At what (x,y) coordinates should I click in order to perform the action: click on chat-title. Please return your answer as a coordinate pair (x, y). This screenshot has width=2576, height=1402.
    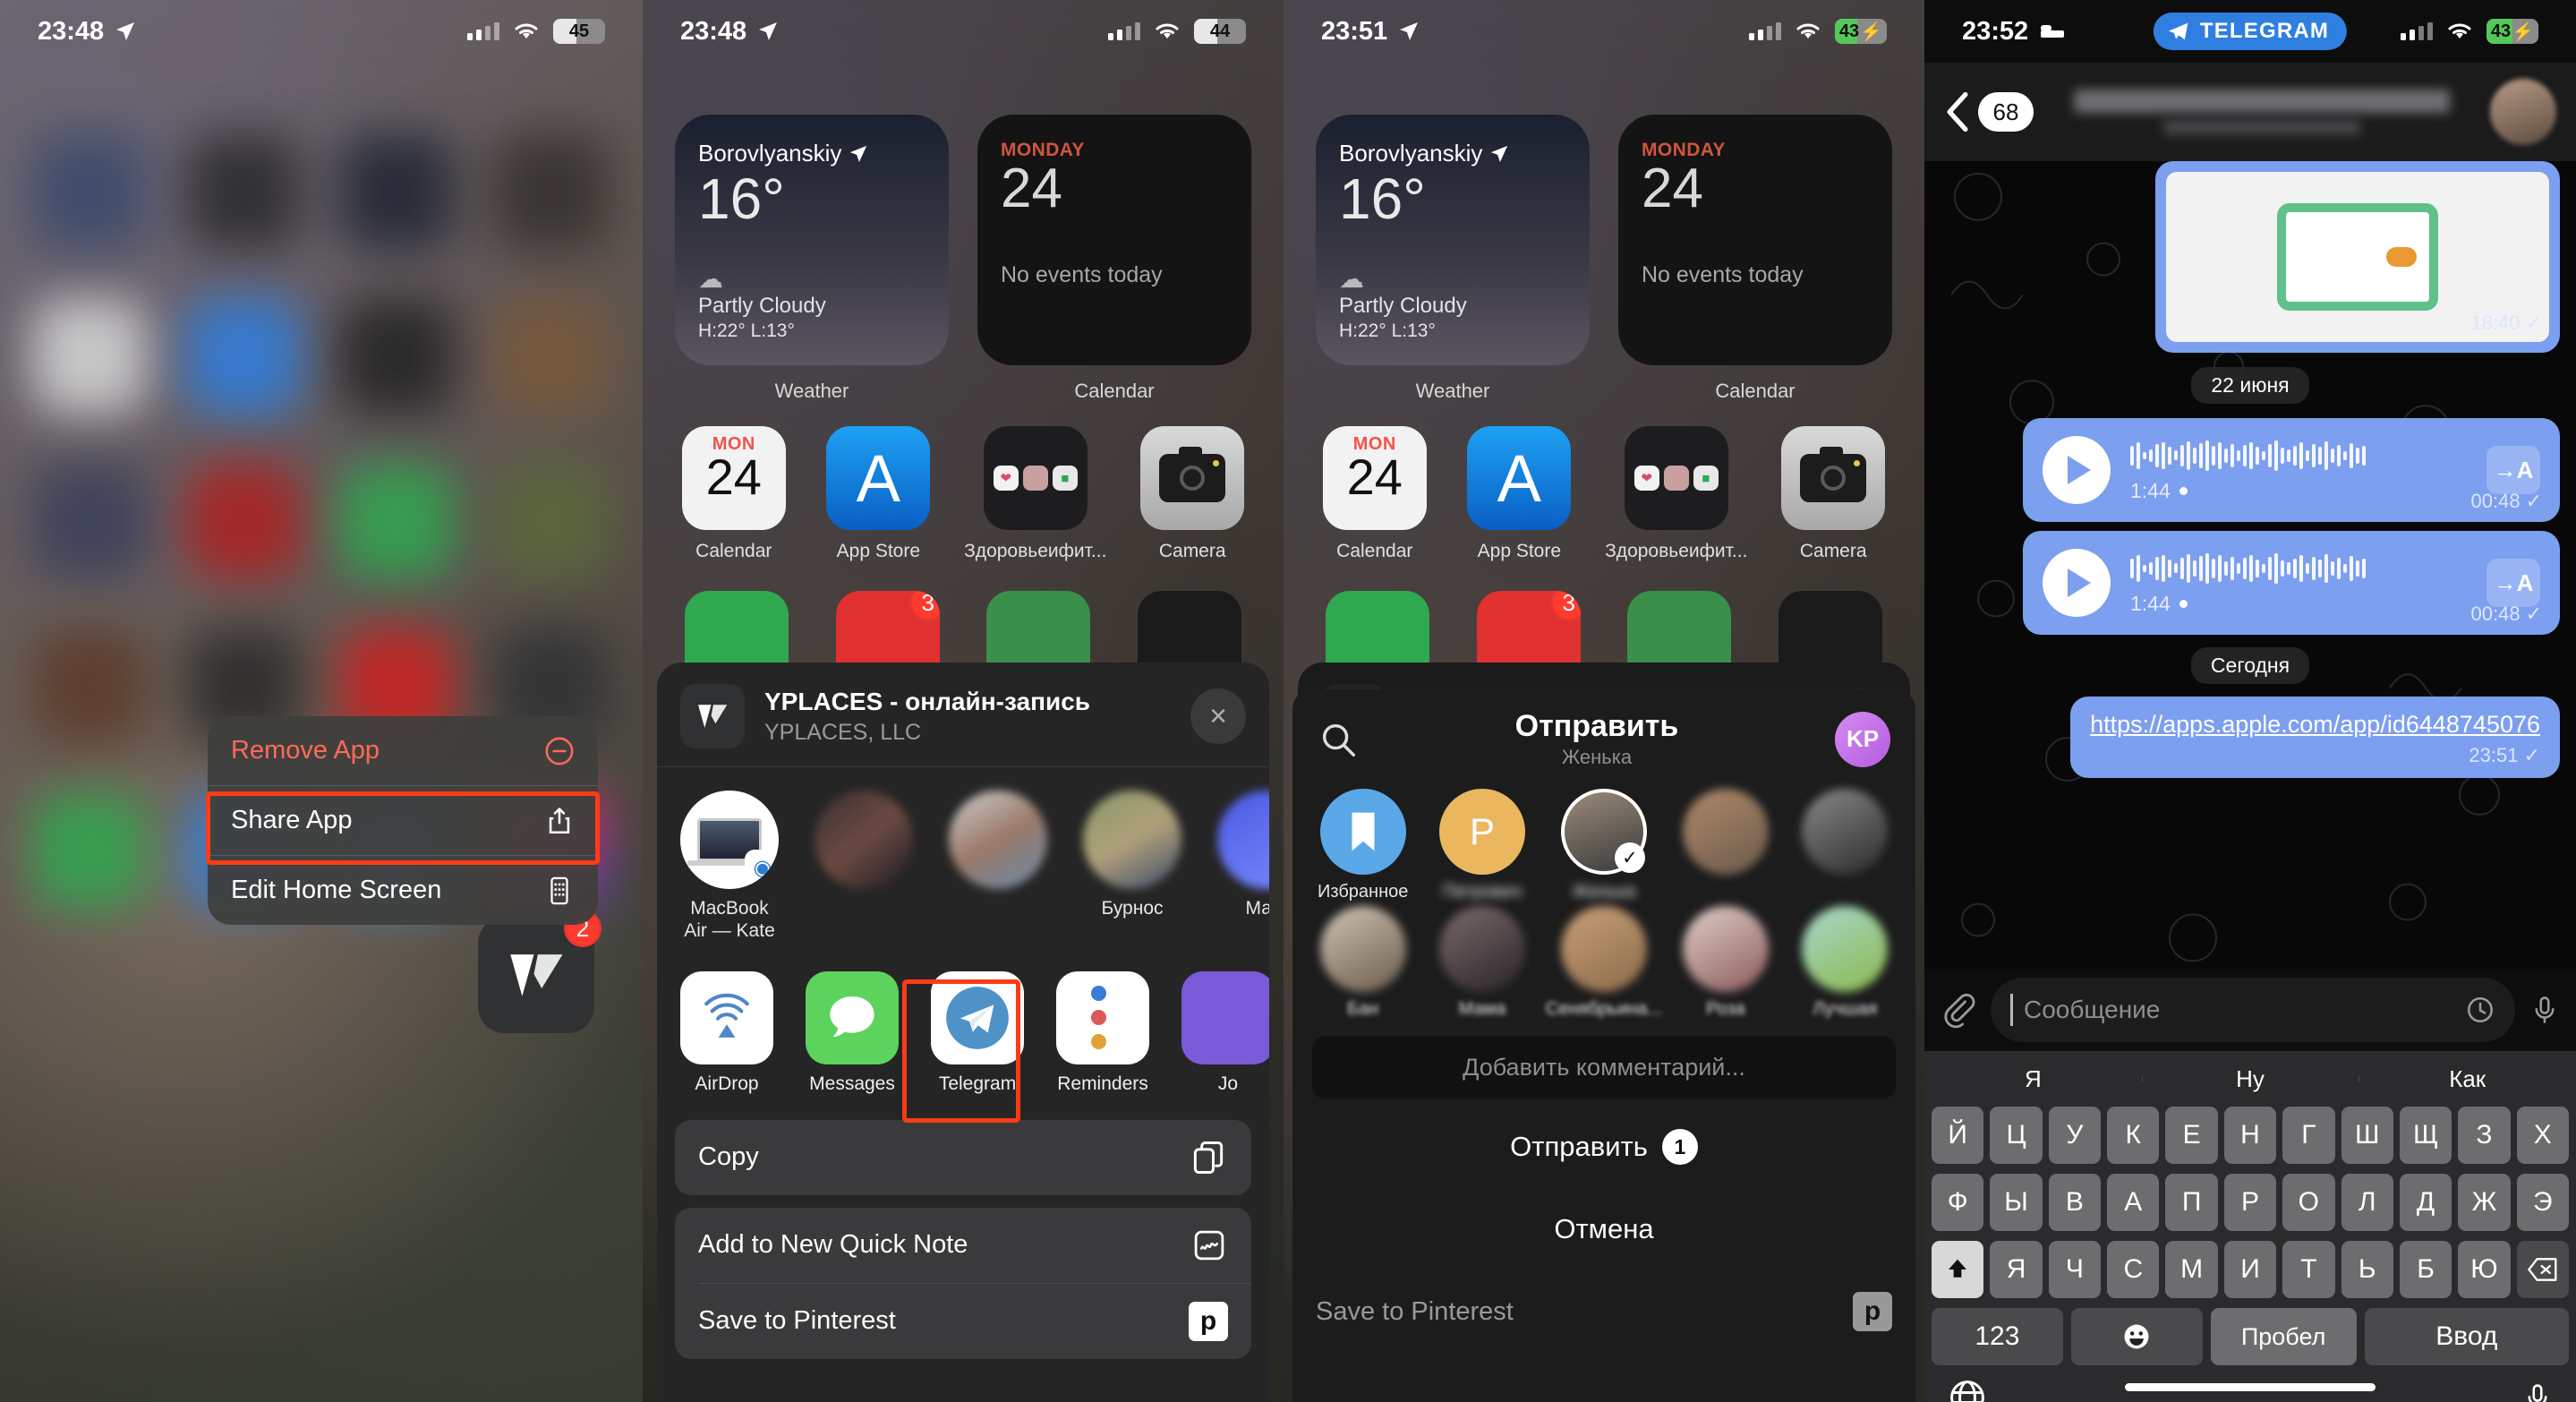
    Looking at the image, I should click on (2262, 112).